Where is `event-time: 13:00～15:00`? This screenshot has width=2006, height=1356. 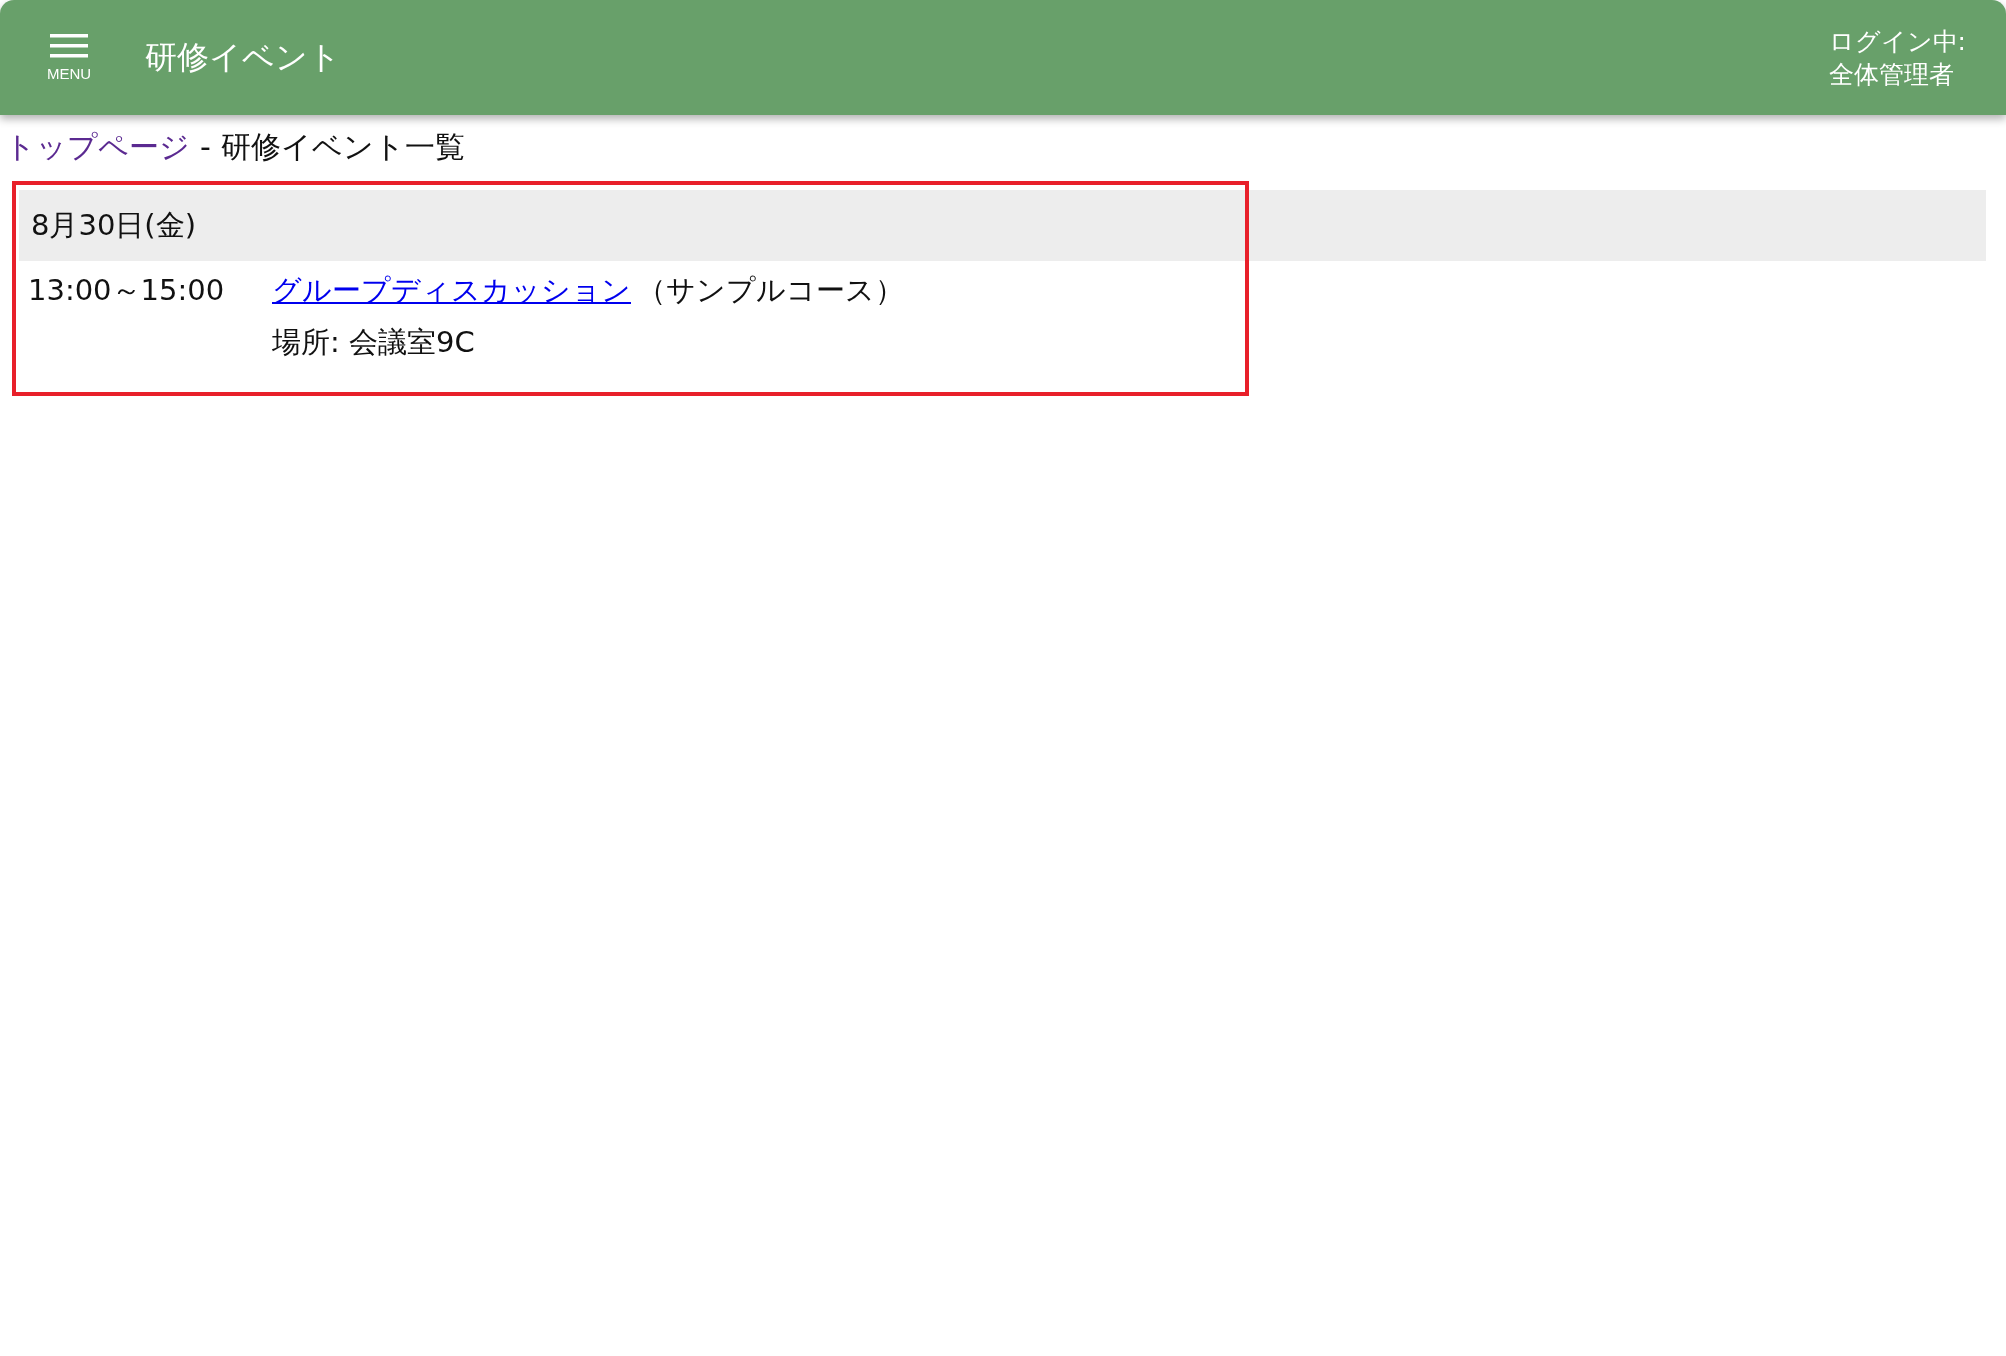 event-time: 13:00～15:00 is located at coordinates (127, 290).